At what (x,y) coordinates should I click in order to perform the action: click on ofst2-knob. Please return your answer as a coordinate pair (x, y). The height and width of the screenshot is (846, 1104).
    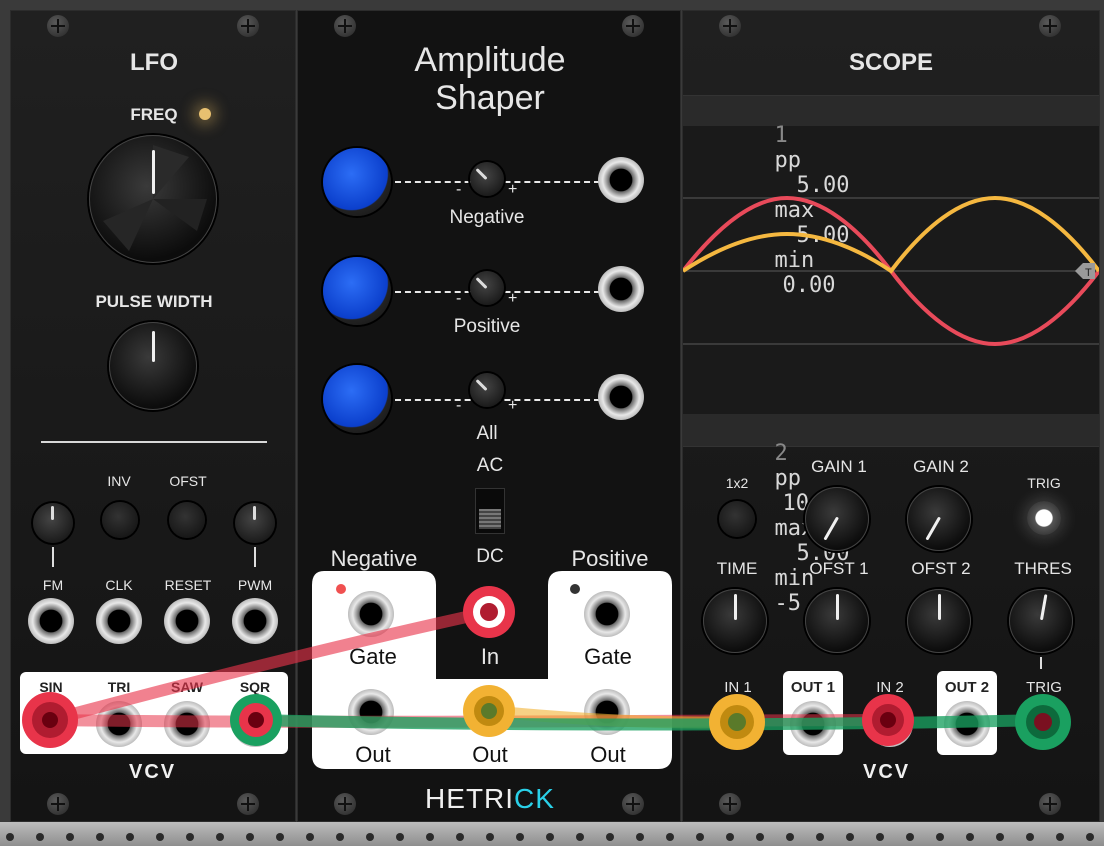
    Looking at the image, I should click on (939, 621).